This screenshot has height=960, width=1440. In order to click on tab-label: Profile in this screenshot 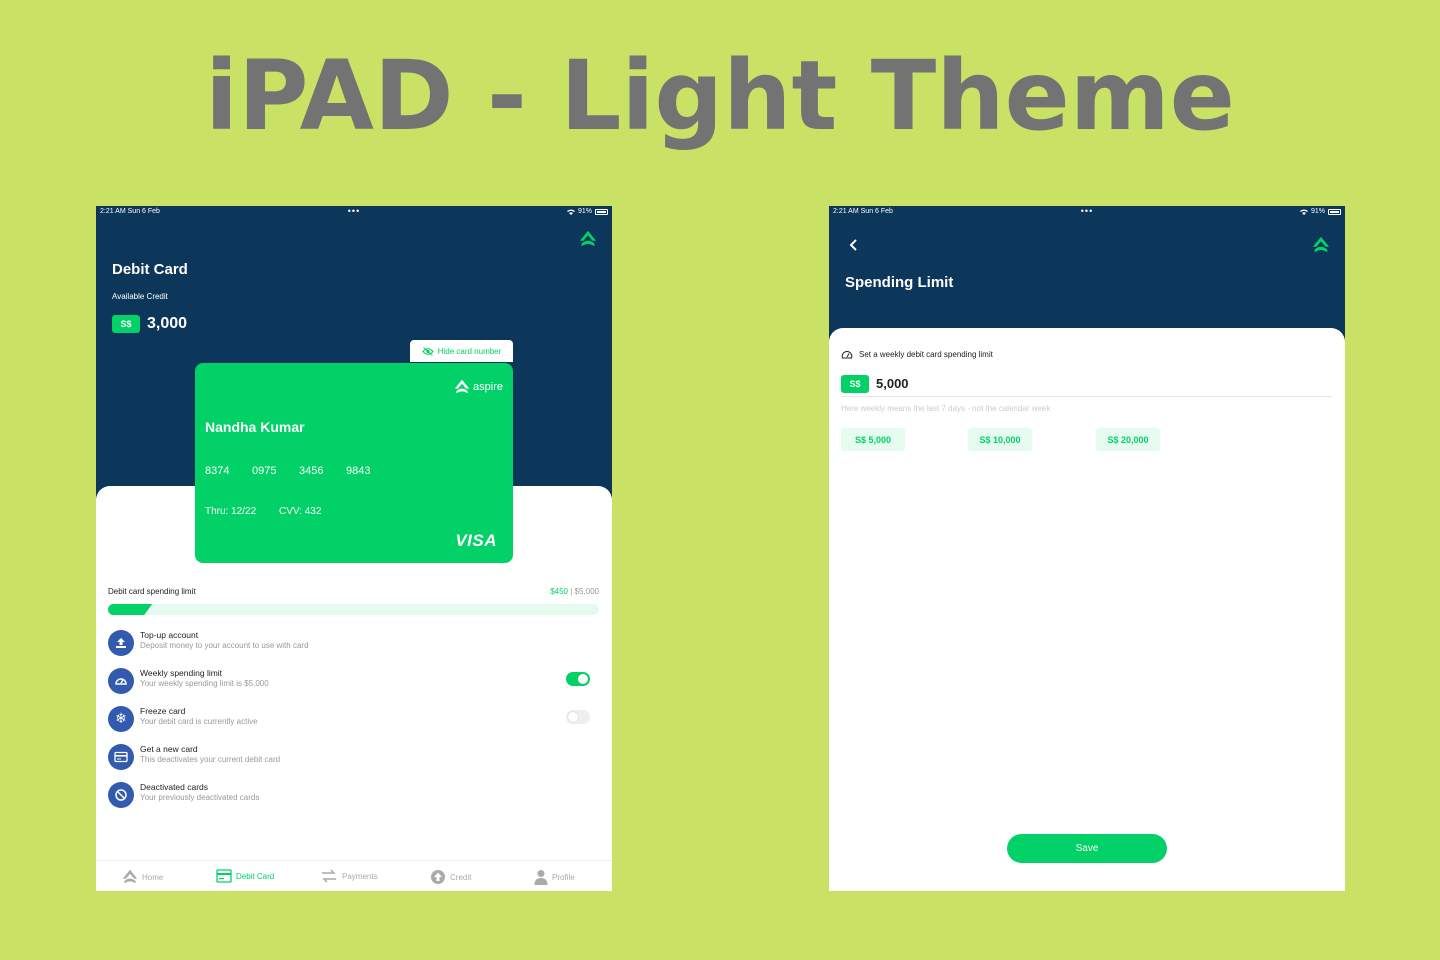, I will do `click(563, 877)`.